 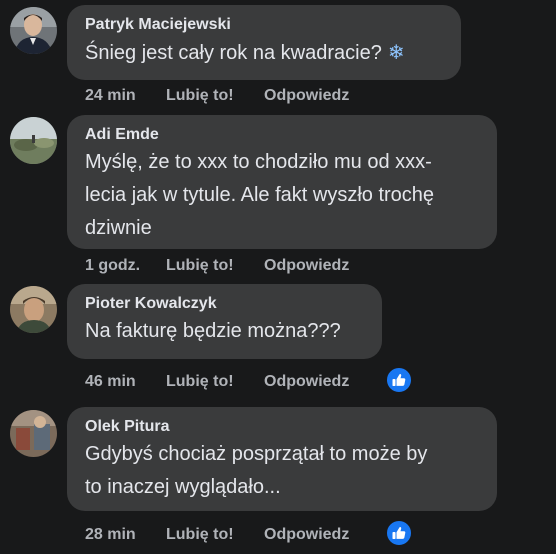 I want to click on snowflake-icon: ❄, so click(x=396, y=52).